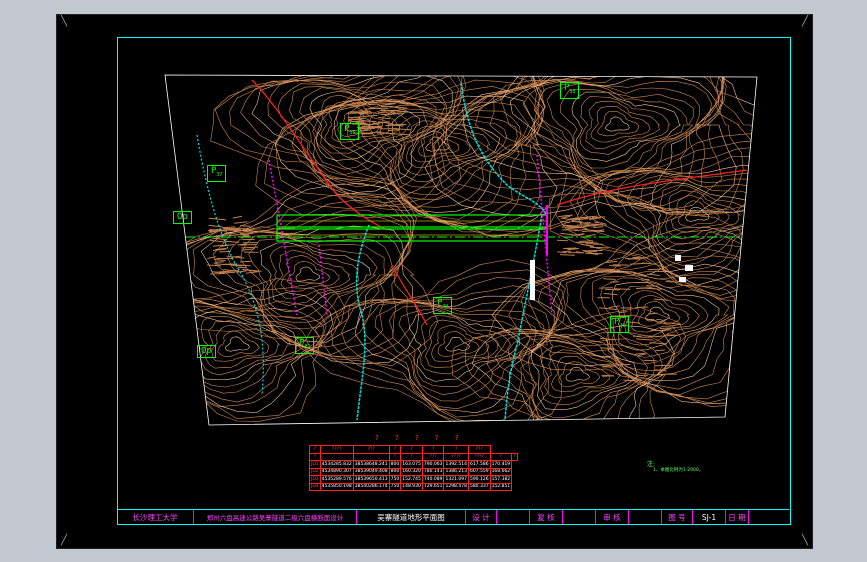 Image resolution: width=867 pixels, height=562 pixels. What do you see at coordinates (570, 90) in the screenshot?
I see `map-label-p38: P38` at bounding box center [570, 90].